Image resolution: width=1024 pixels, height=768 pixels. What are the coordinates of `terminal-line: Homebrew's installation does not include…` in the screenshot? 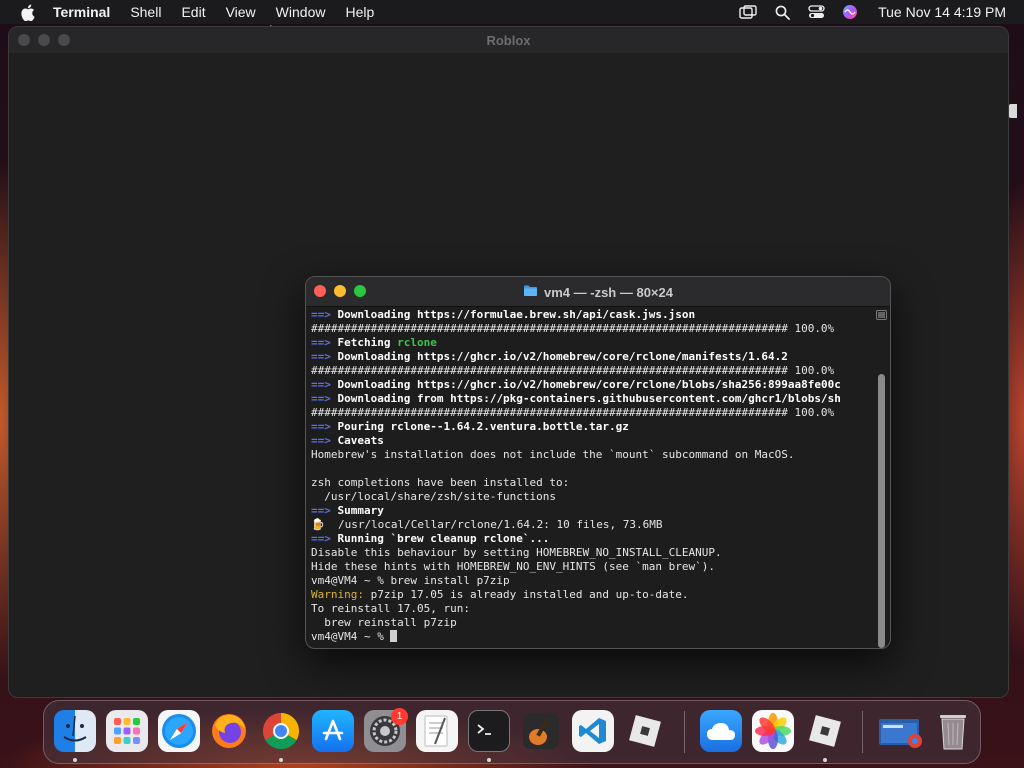 It's located at (592, 455).